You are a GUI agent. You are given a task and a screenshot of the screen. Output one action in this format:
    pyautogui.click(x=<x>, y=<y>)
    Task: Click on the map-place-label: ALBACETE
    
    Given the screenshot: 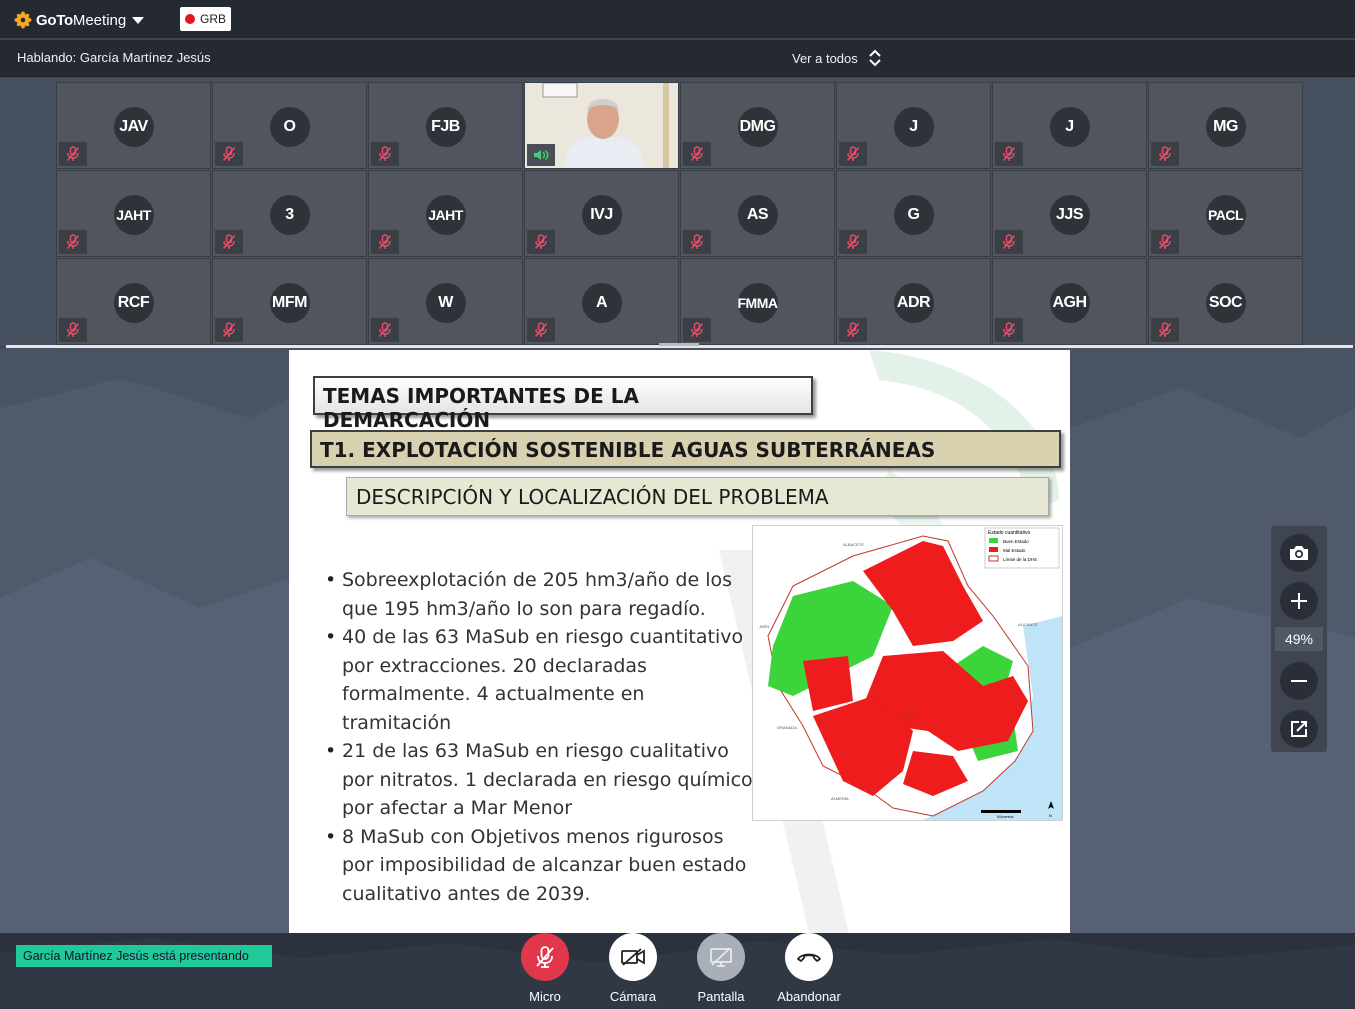 What is the action you would take?
    pyautogui.click(x=853, y=544)
    